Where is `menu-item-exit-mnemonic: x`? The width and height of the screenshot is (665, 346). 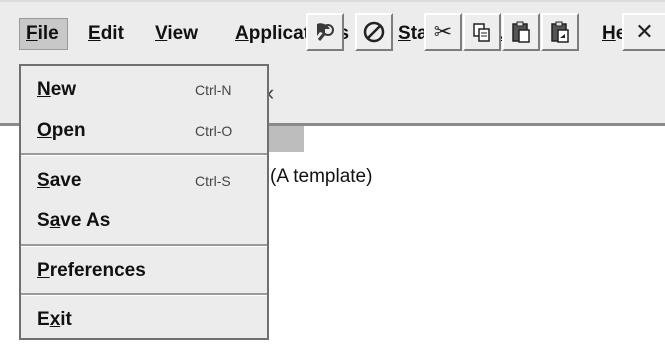
menu-item-exit-mnemonic: x is located at coordinates (55, 319).